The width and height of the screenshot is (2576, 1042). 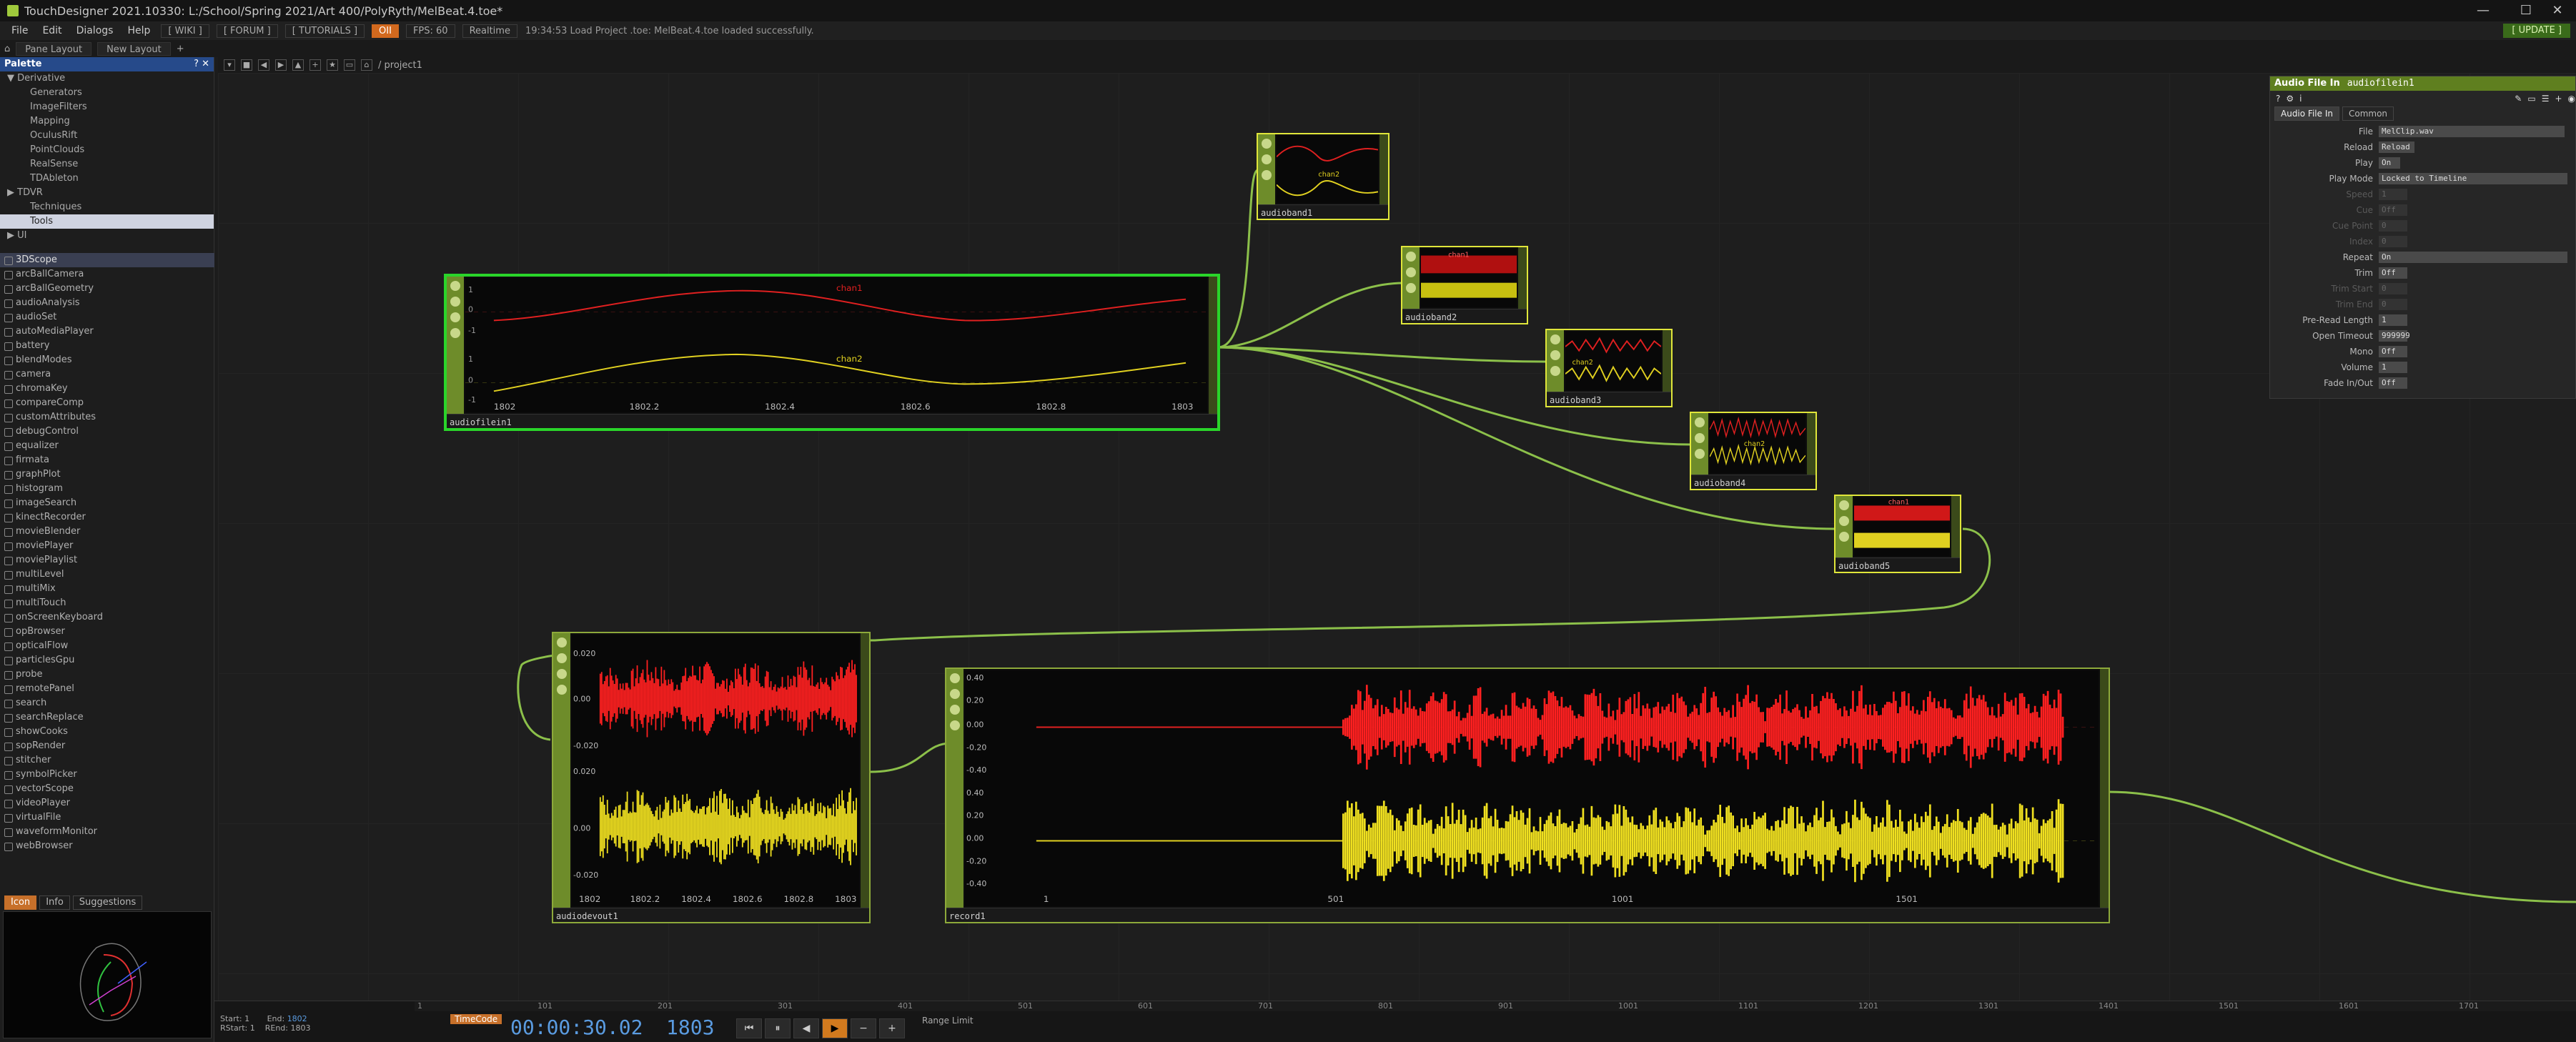 I want to click on palette-list-item: opBrowser, so click(x=107, y=632).